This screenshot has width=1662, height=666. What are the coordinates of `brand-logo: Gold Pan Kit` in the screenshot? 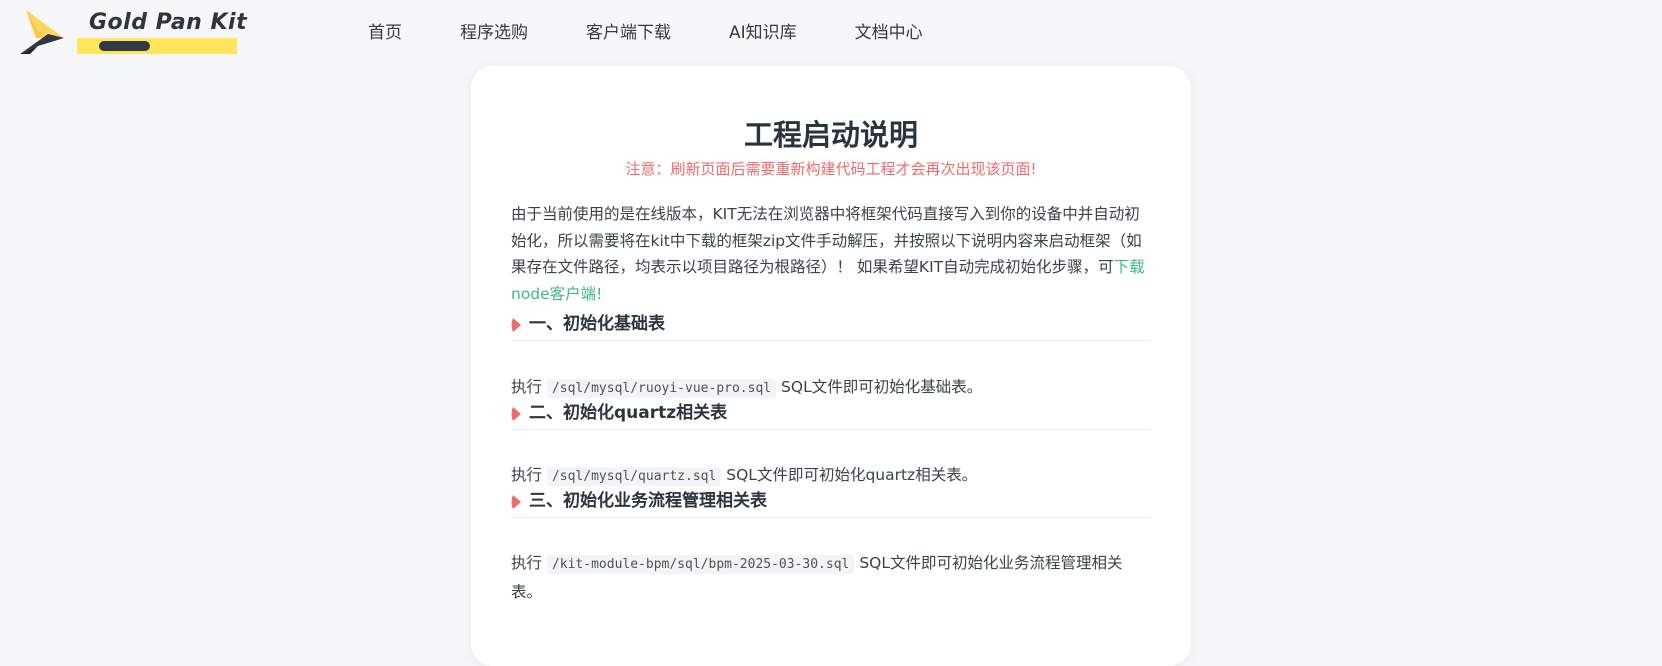 It's located at (132, 33).